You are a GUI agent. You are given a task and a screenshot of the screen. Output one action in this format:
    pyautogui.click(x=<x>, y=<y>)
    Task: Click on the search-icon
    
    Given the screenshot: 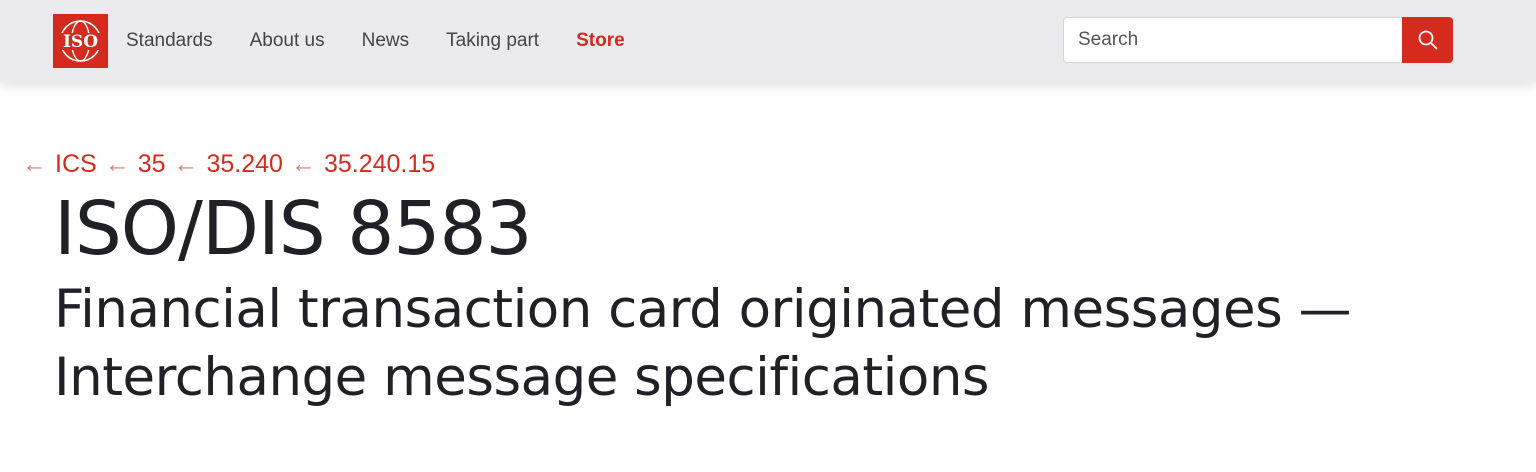 What is the action you would take?
    pyautogui.click(x=1428, y=40)
    